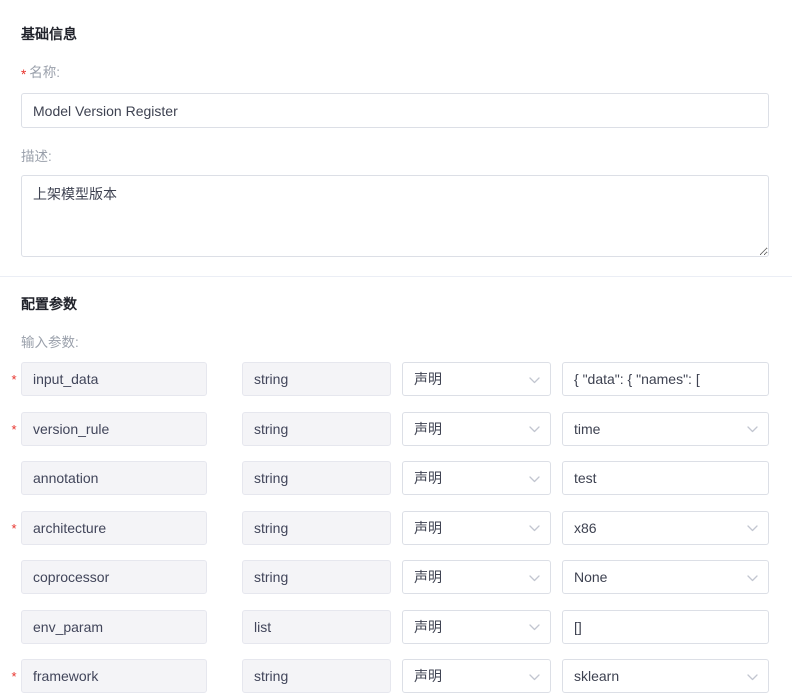 This screenshot has height=693, width=792. I want to click on param-value-text: sklearn, so click(597, 676).